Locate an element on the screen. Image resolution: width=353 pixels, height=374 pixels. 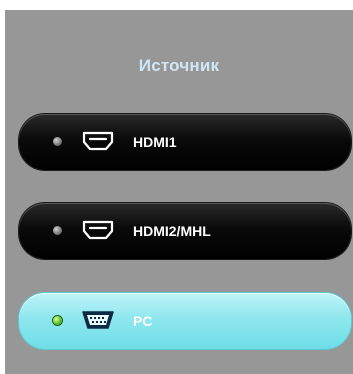
source-option-pc: PC is located at coordinates (185, 321).